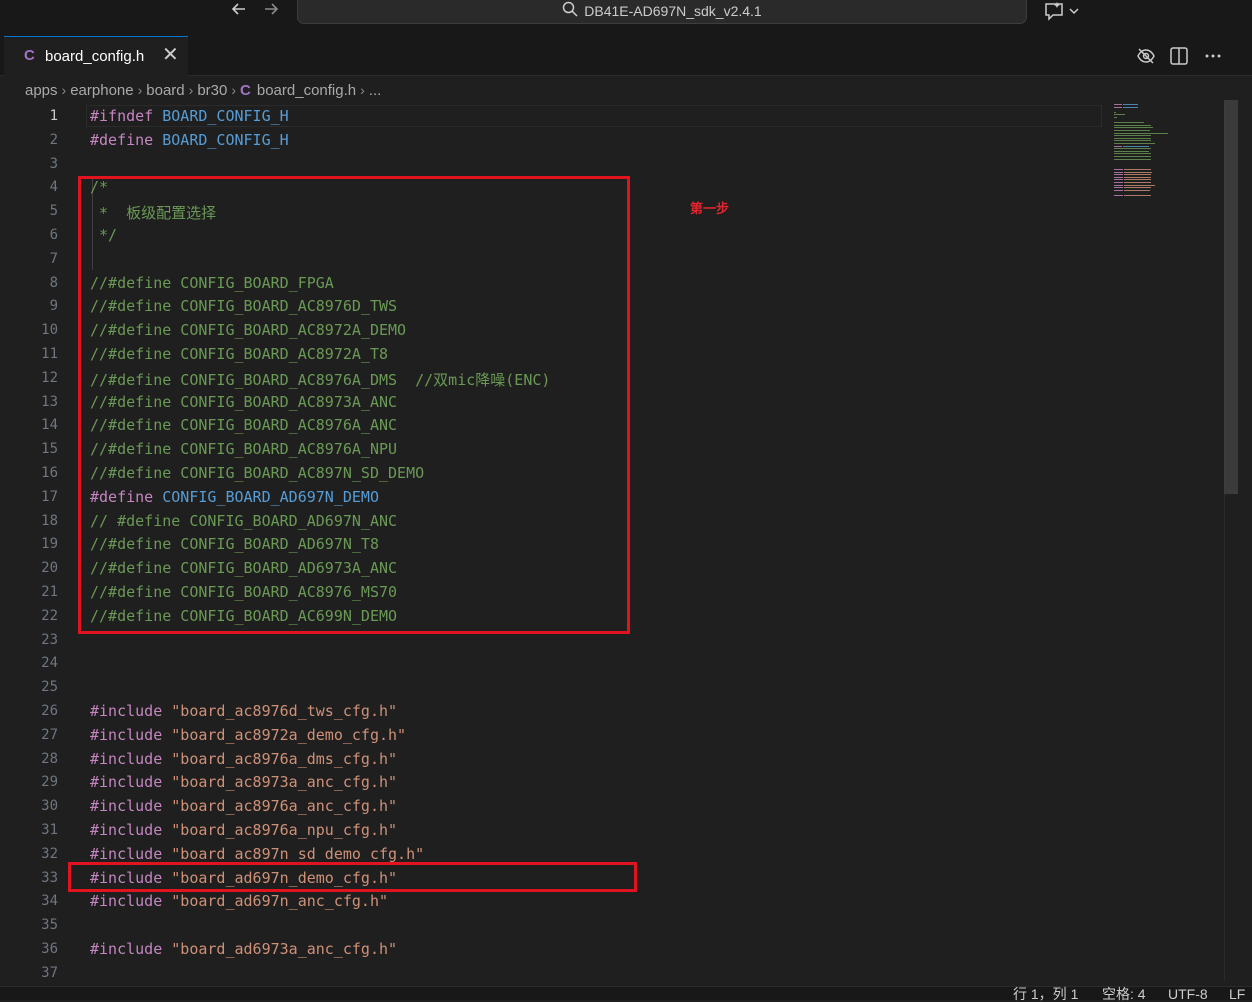 The image size is (1252, 1002). Describe the element at coordinates (243, 782) in the screenshot. I see `line-source: #include "board_ac8973a_anc_cfg.h"` at that location.